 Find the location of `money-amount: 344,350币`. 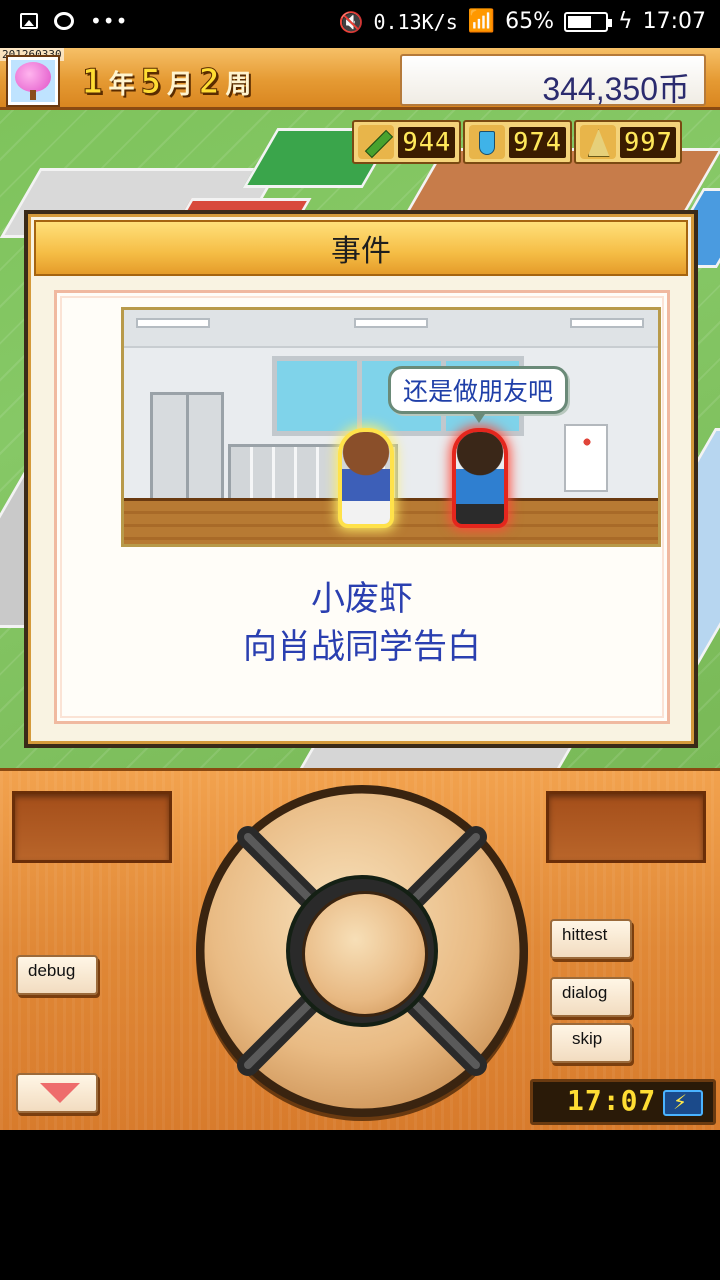

money-amount: 344,350币 is located at coordinates (616, 89).